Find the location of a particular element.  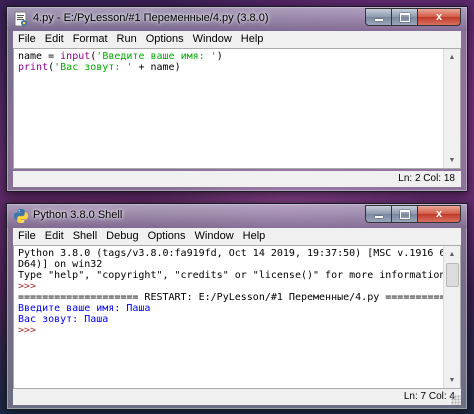

editor-menu-options: Options is located at coordinates (164, 39).